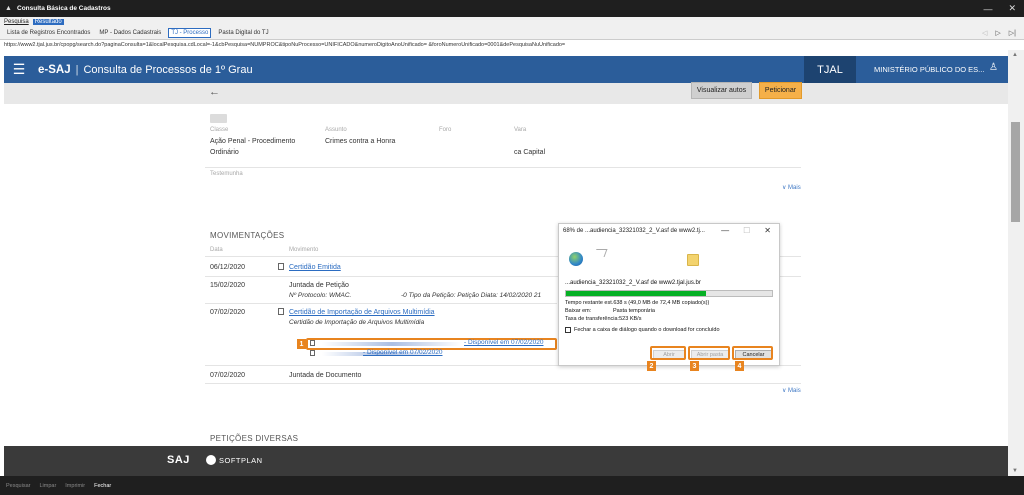 Image resolution: width=1024 pixels, height=495 pixels. I want to click on movement-protocol: Nº Protocolo: WMAC., so click(320, 295).